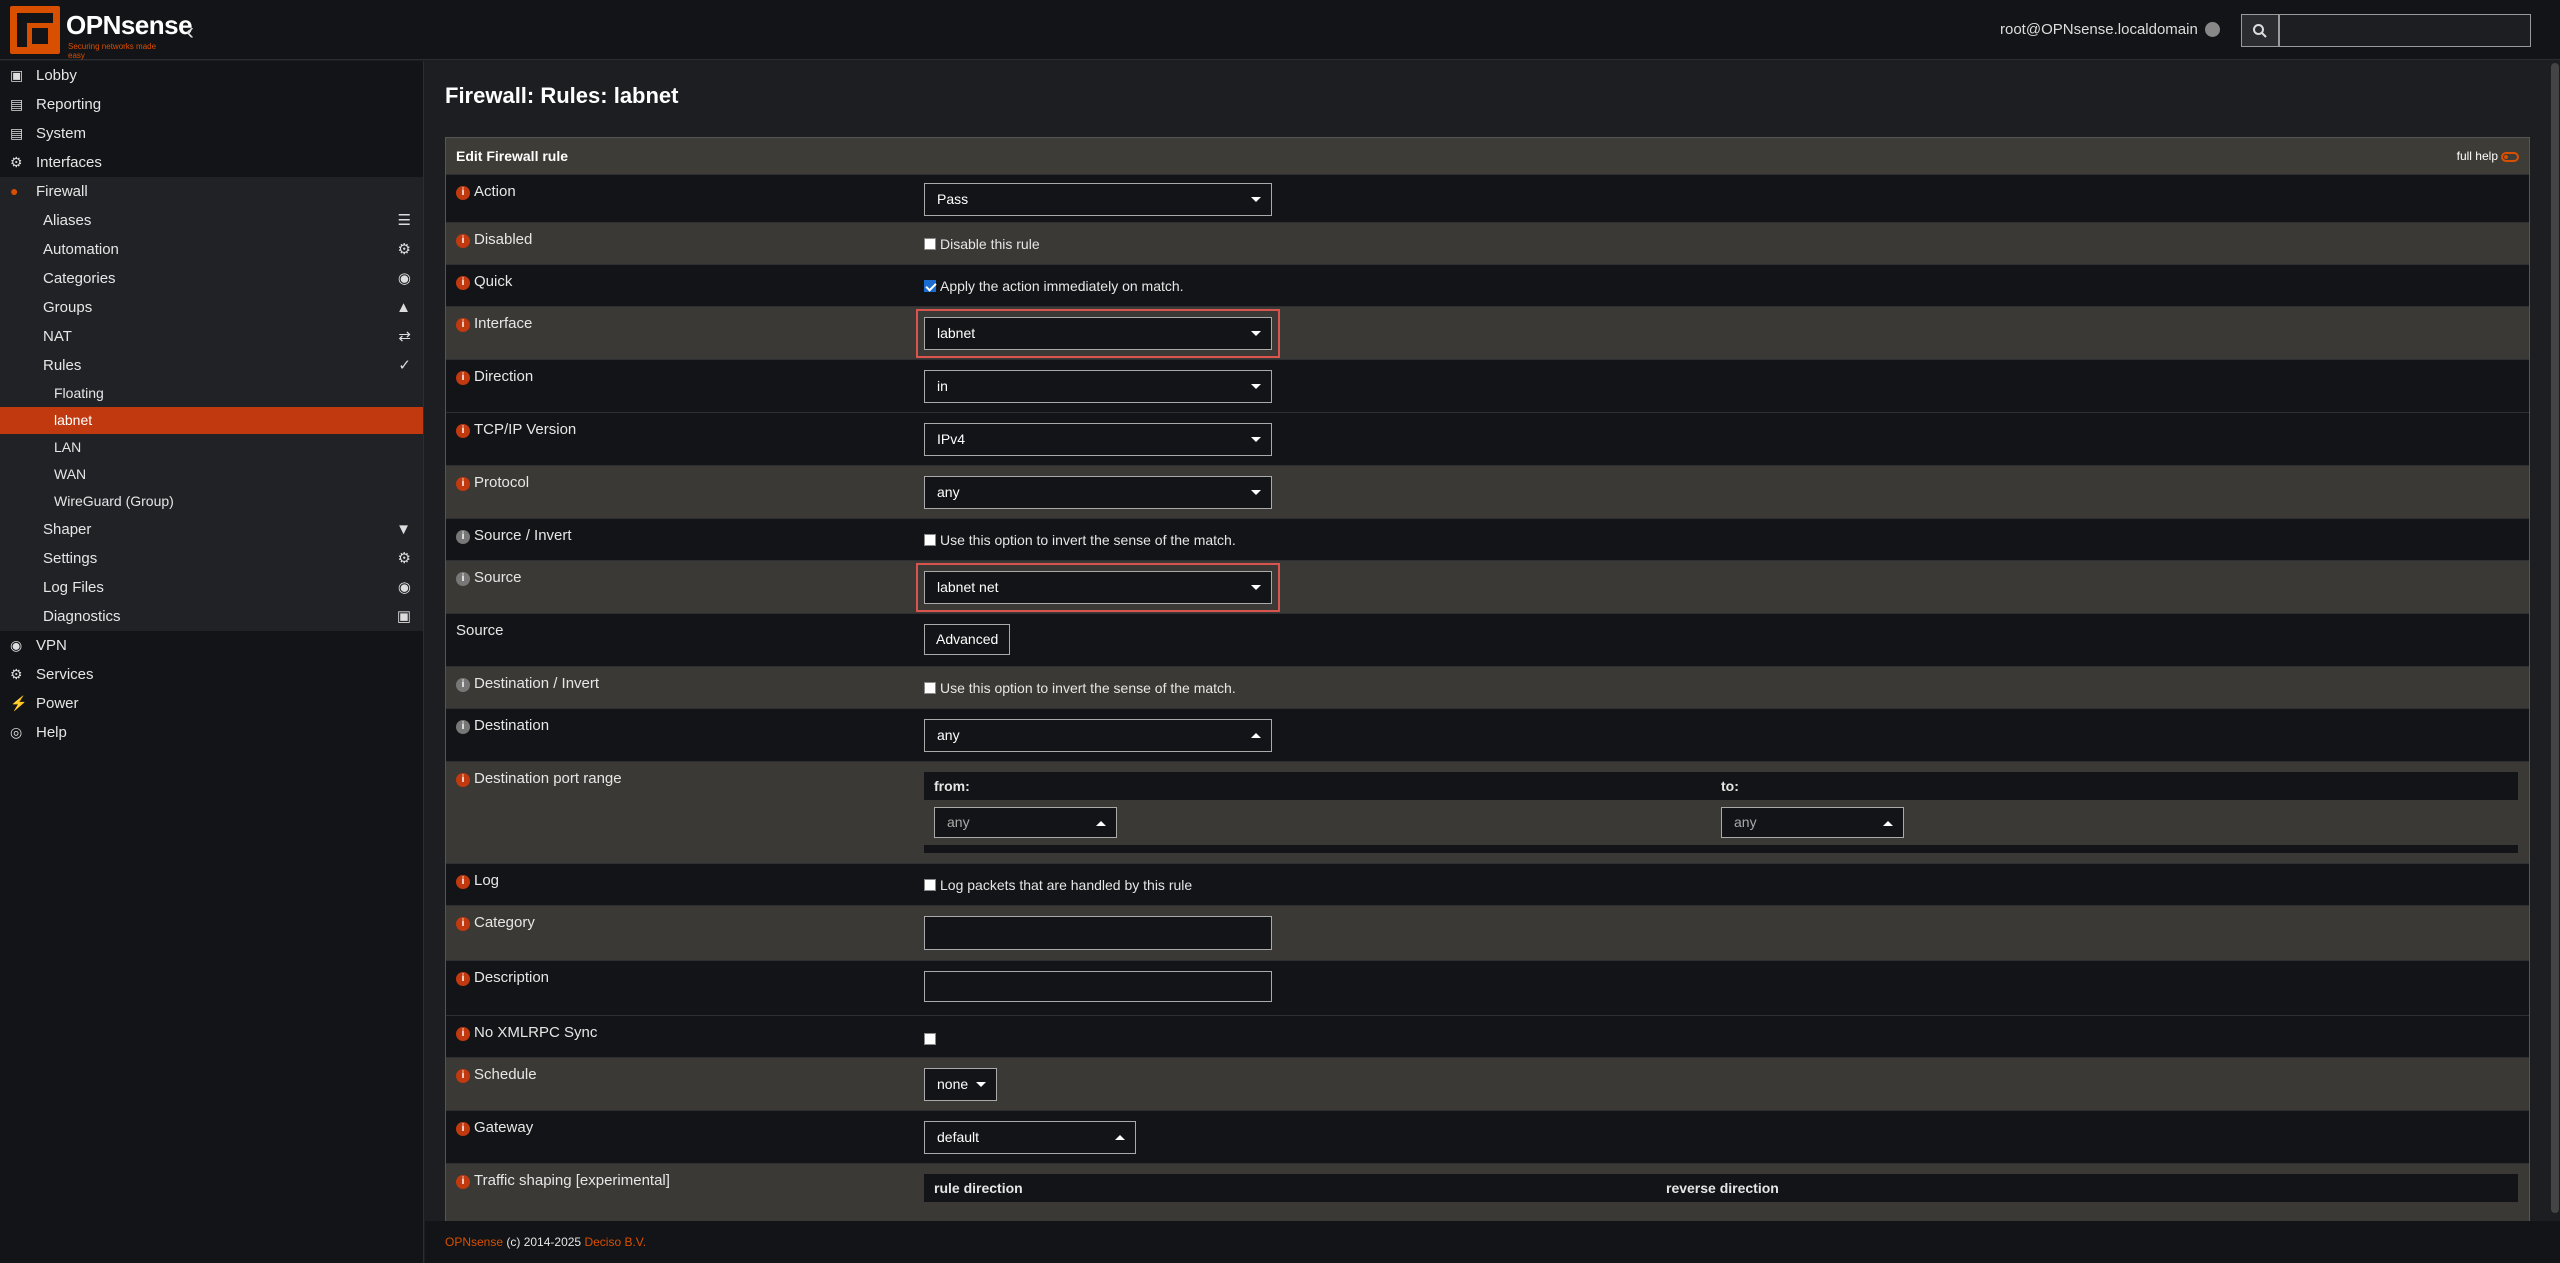  I want to click on full-help-toggle: full help, so click(2488, 156).